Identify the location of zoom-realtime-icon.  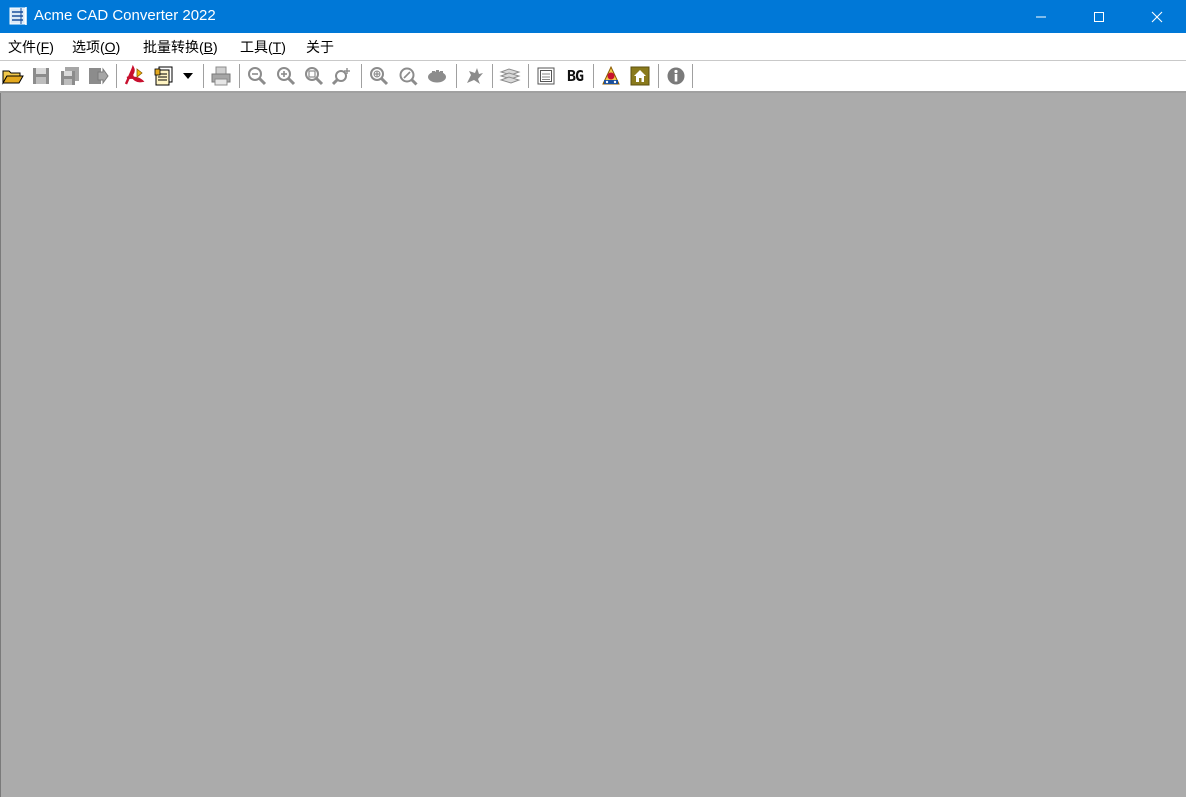
(341, 77).